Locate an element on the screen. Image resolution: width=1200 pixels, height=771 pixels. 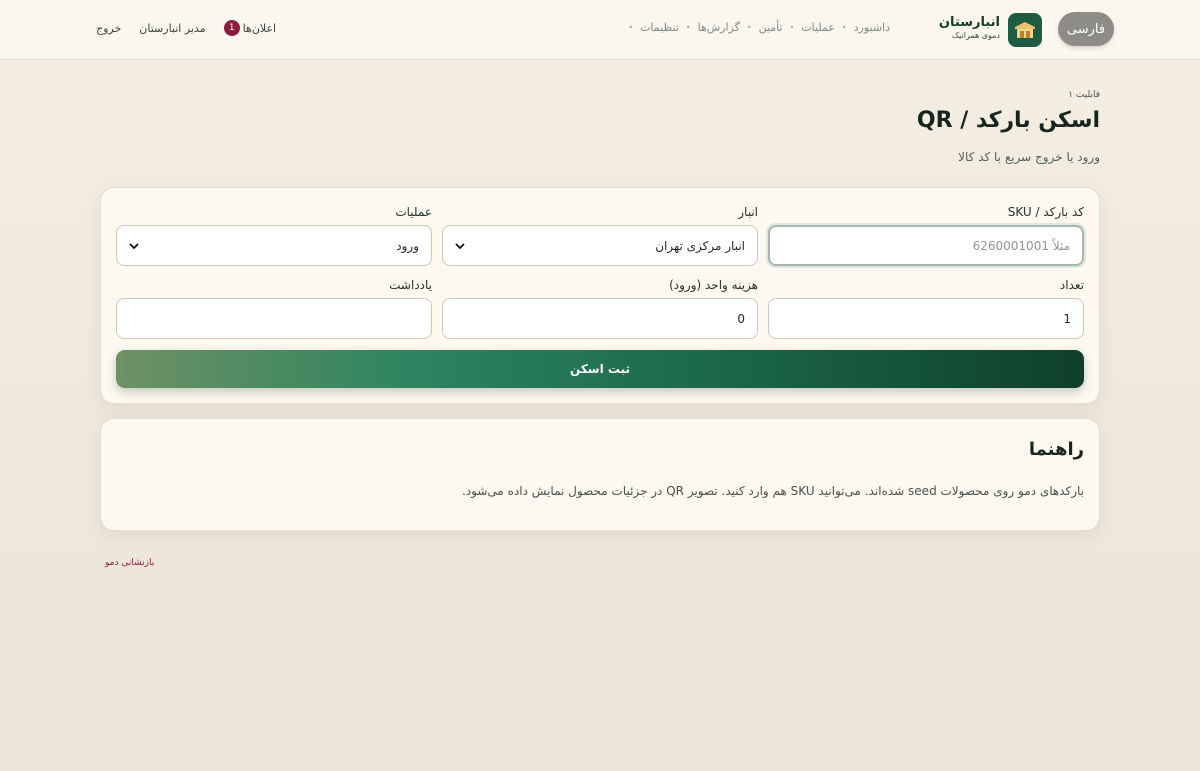
page-title: اسکن بارکد / QR is located at coordinates (1008, 120).